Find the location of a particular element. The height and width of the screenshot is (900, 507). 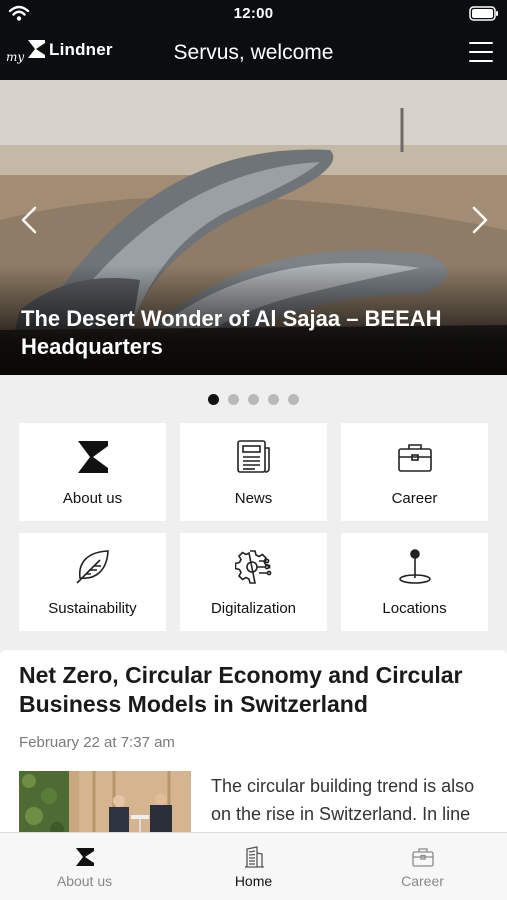

tab-label: Home is located at coordinates (253, 881).